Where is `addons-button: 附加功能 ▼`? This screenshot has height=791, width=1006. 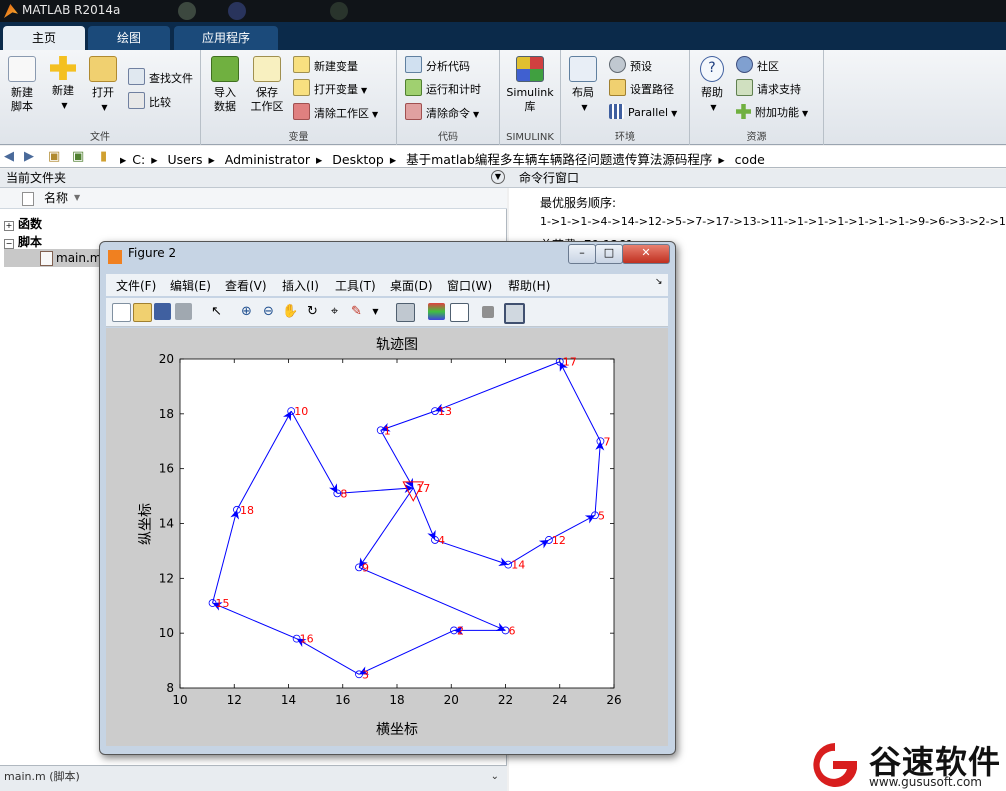
addons-button: 附加功能 ▼ is located at coordinates (772, 113).